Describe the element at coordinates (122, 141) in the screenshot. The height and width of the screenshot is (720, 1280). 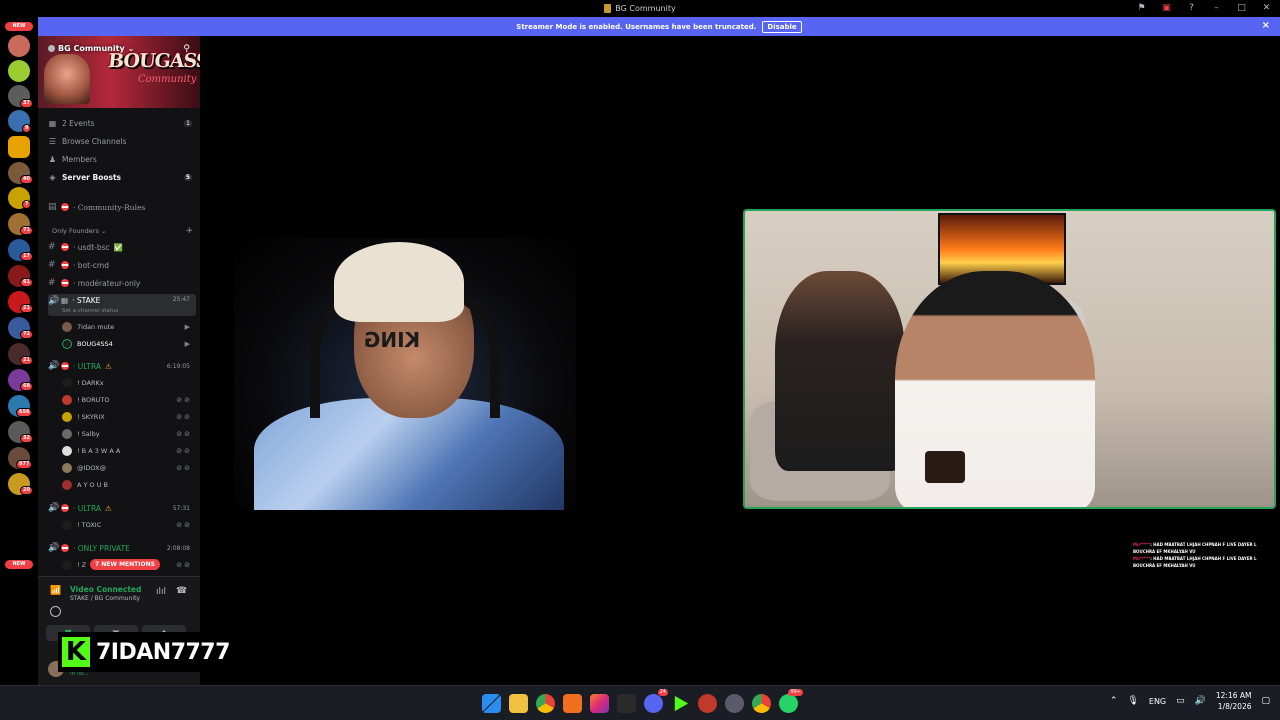
I see `browse-channels-link: ☰ Browse Channels` at that location.